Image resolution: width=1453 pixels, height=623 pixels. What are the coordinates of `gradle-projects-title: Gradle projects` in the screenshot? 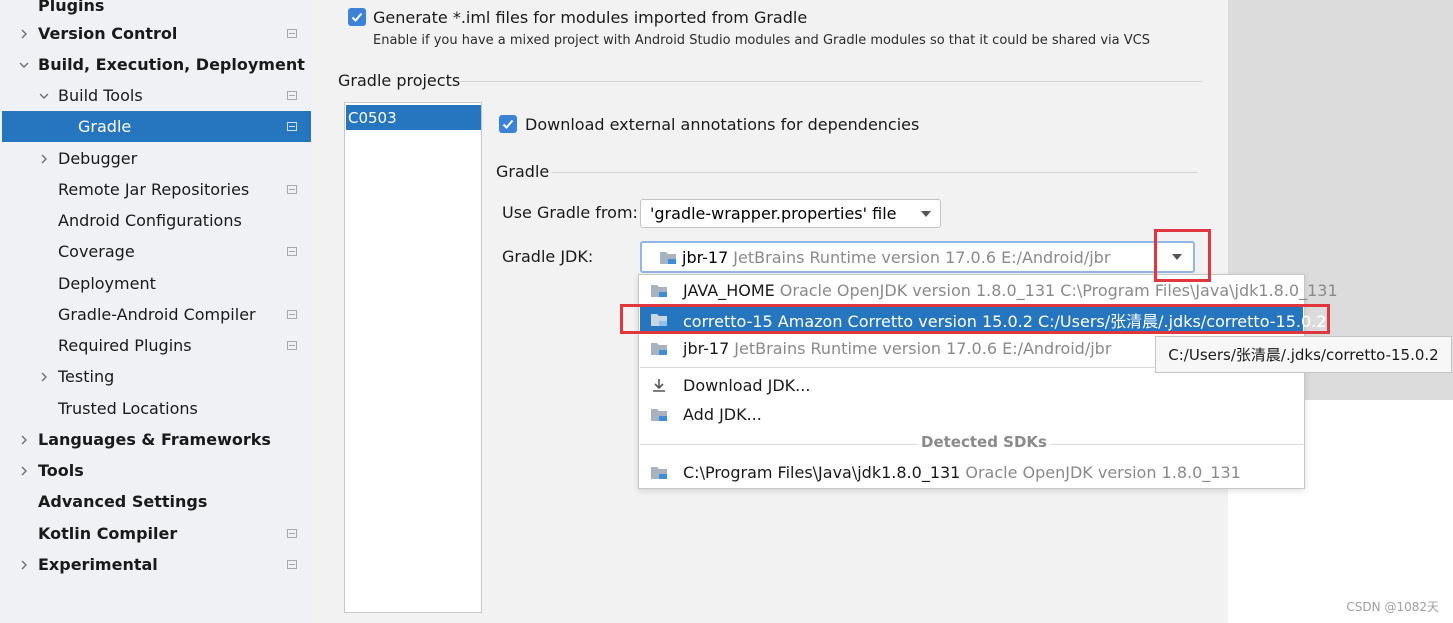 It's located at (399, 80).